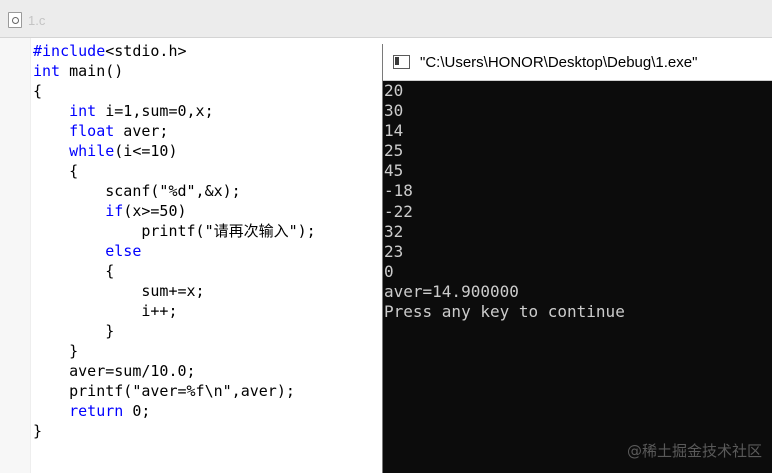 Image resolution: width=772 pixels, height=473 pixels. What do you see at coordinates (559, 62) in the screenshot?
I see `console-title: "C:\Users\HONOR\Desktop\Debug\1.exe"` at bounding box center [559, 62].